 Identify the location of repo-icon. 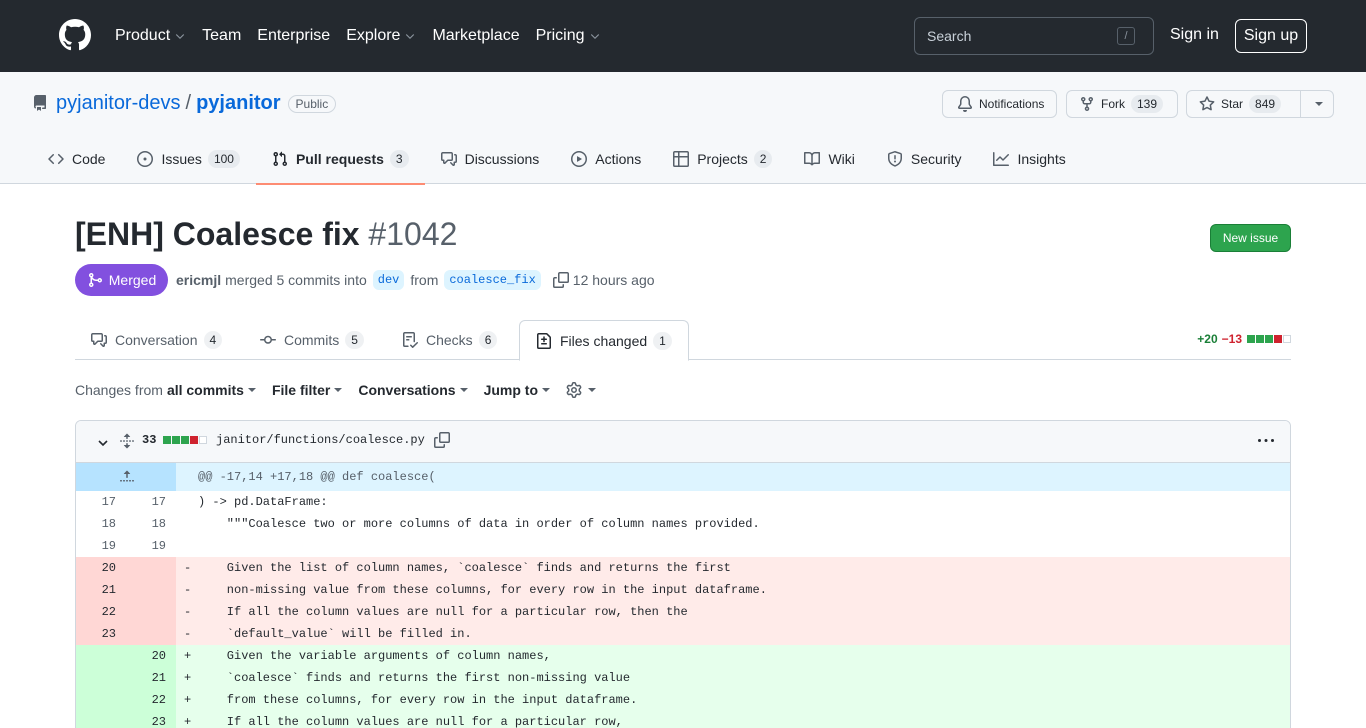
(40, 103).